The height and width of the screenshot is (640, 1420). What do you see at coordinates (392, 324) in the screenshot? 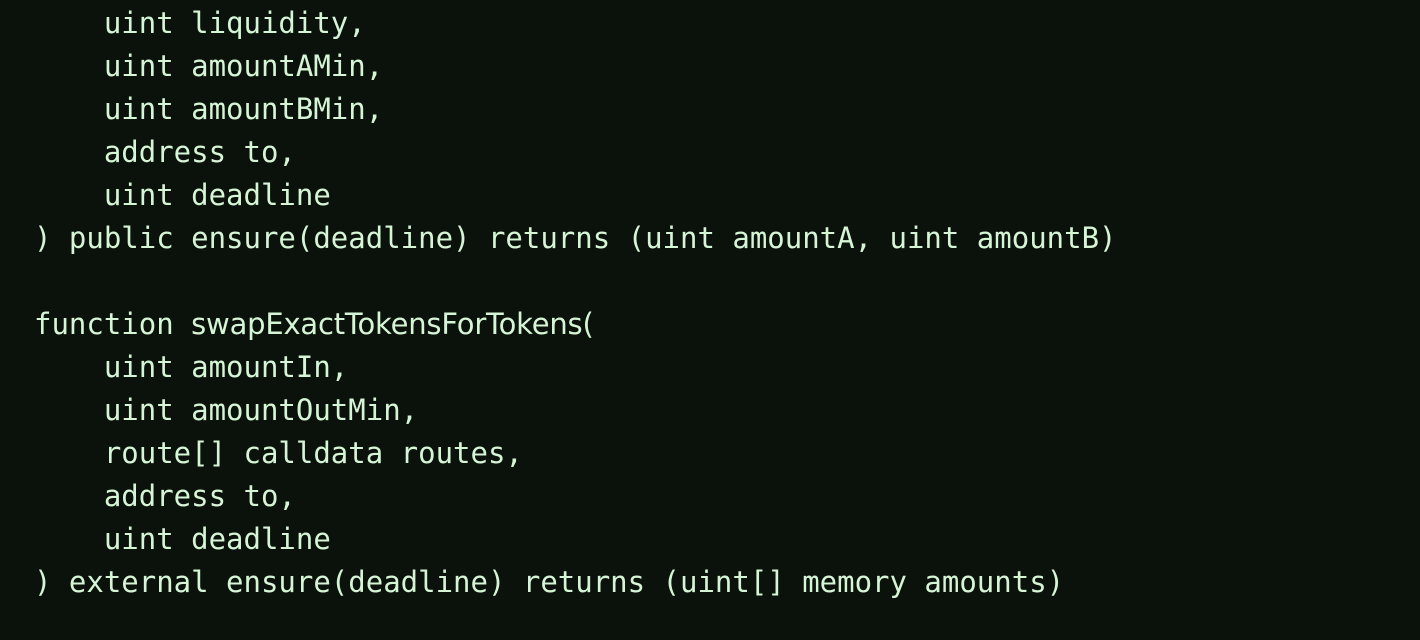
I see `function-identifier: swapExactTokensForTokens(` at bounding box center [392, 324].